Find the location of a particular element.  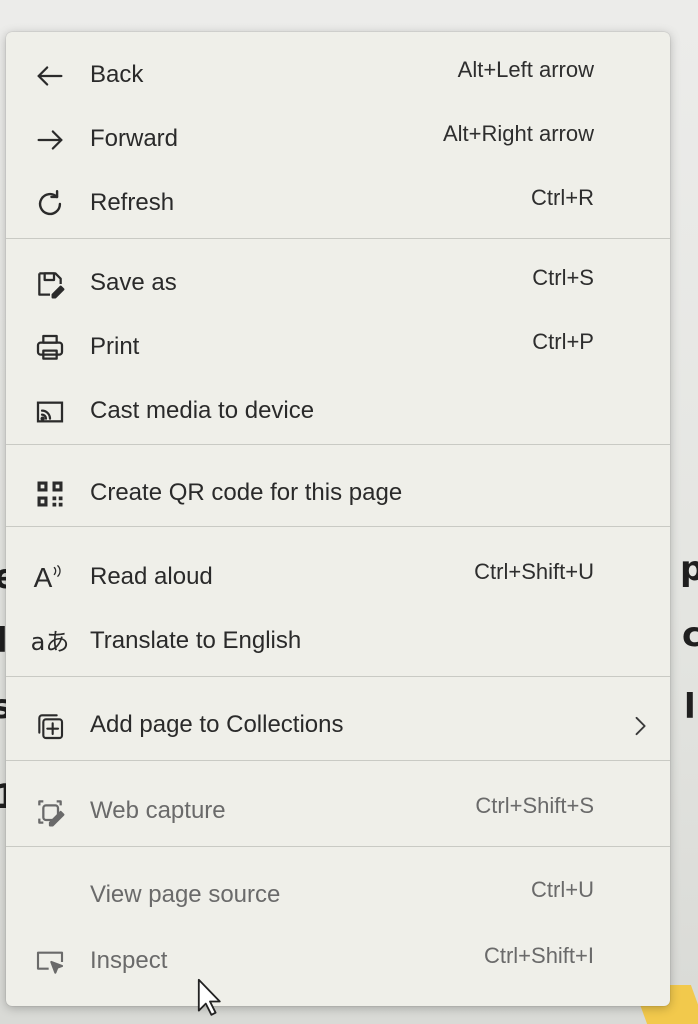

menu-item-forward: Forward Alt+Right arrow is located at coordinates (338, 140).